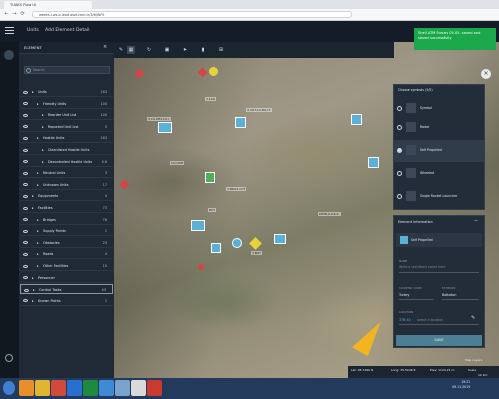 This screenshot has width=499, height=399. I want to click on close-icon: ×, so click(486, 74).